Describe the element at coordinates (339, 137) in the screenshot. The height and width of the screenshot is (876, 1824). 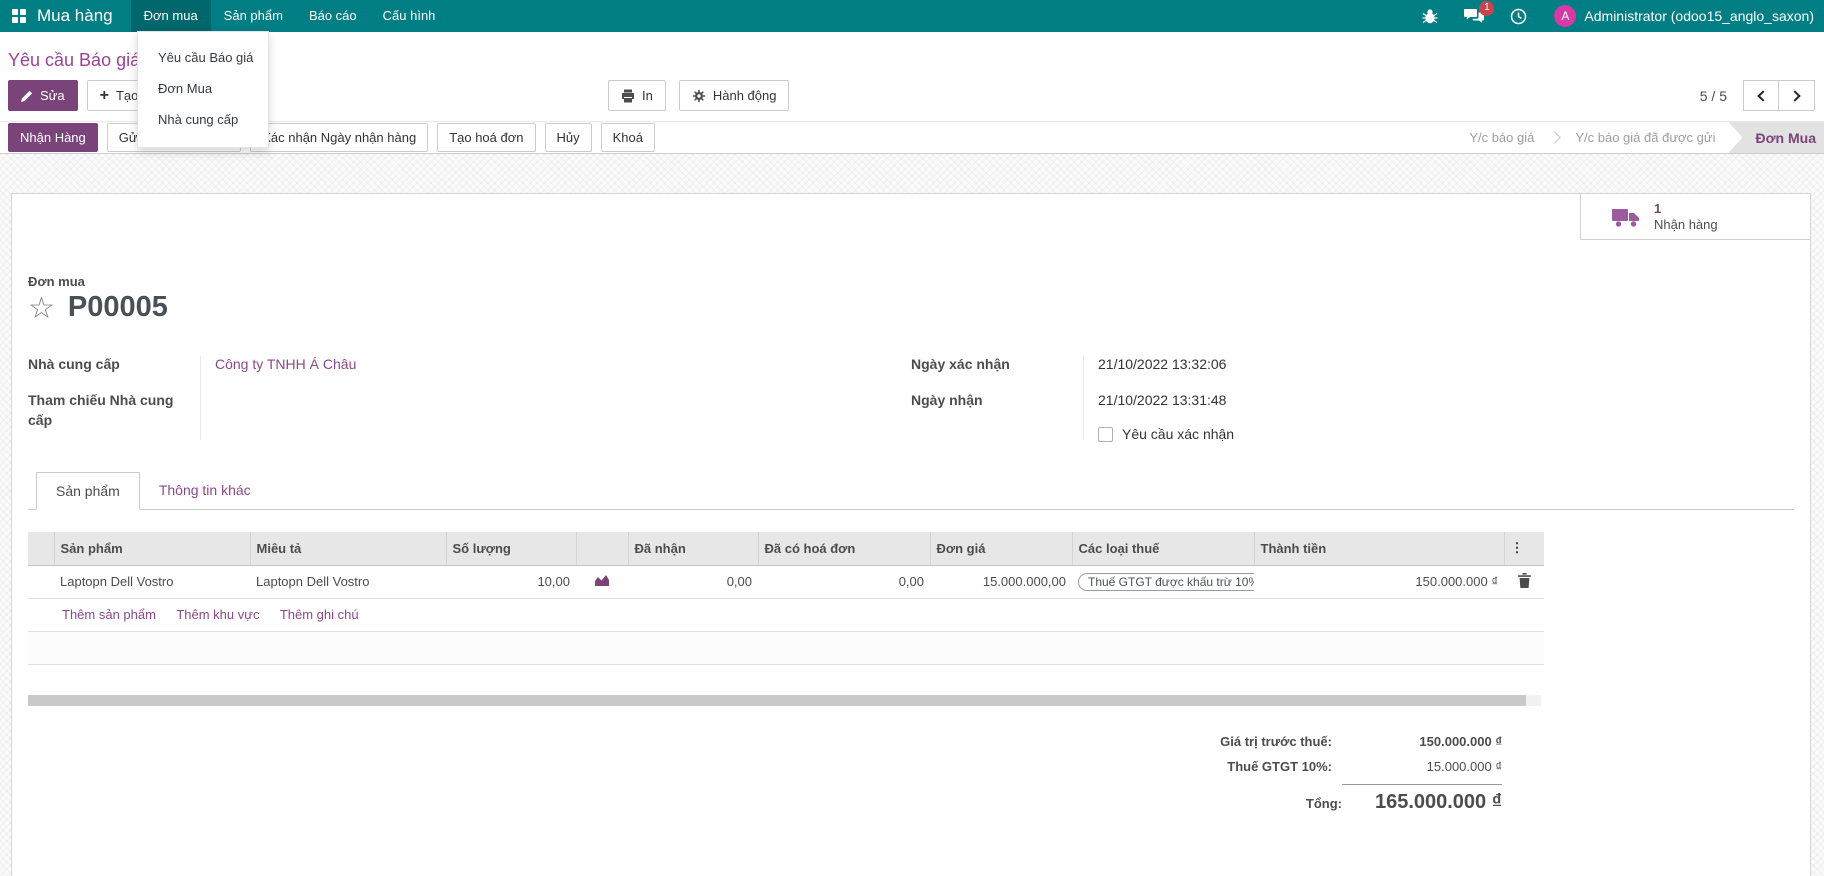
I see `confirm-receipt-date-button: Xác nhận Ngày nhận hàng` at that location.